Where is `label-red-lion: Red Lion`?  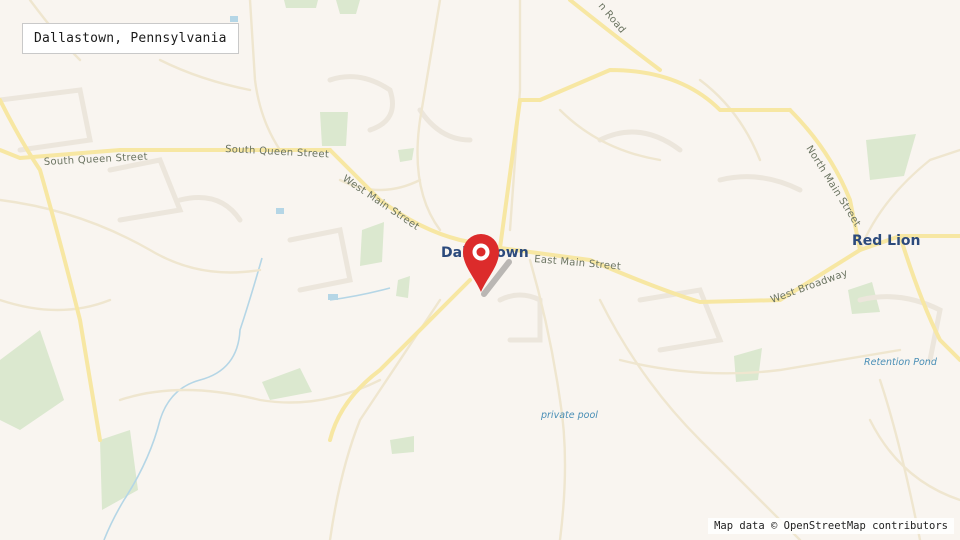 label-red-lion: Red Lion is located at coordinates (886, 241).